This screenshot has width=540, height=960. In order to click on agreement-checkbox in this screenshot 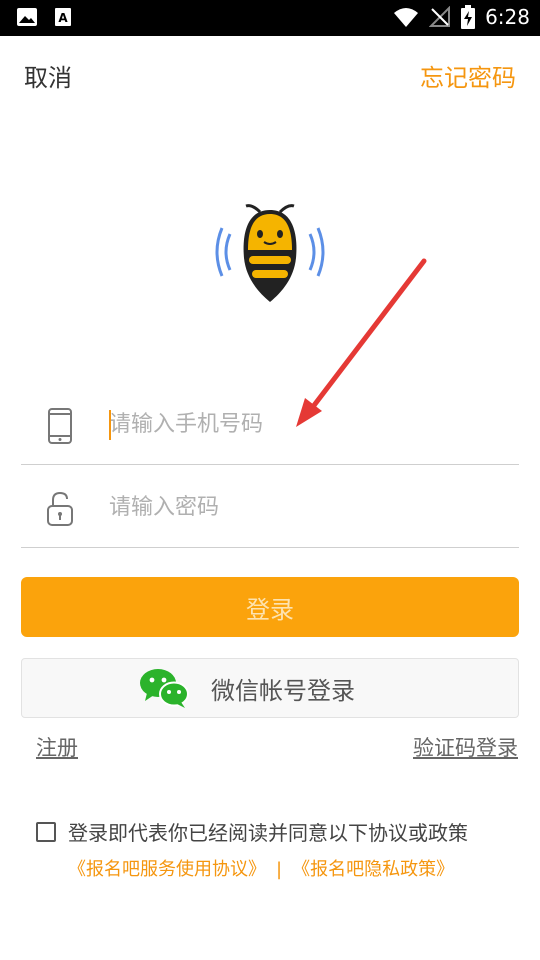, I will do `click(46, 832)`.